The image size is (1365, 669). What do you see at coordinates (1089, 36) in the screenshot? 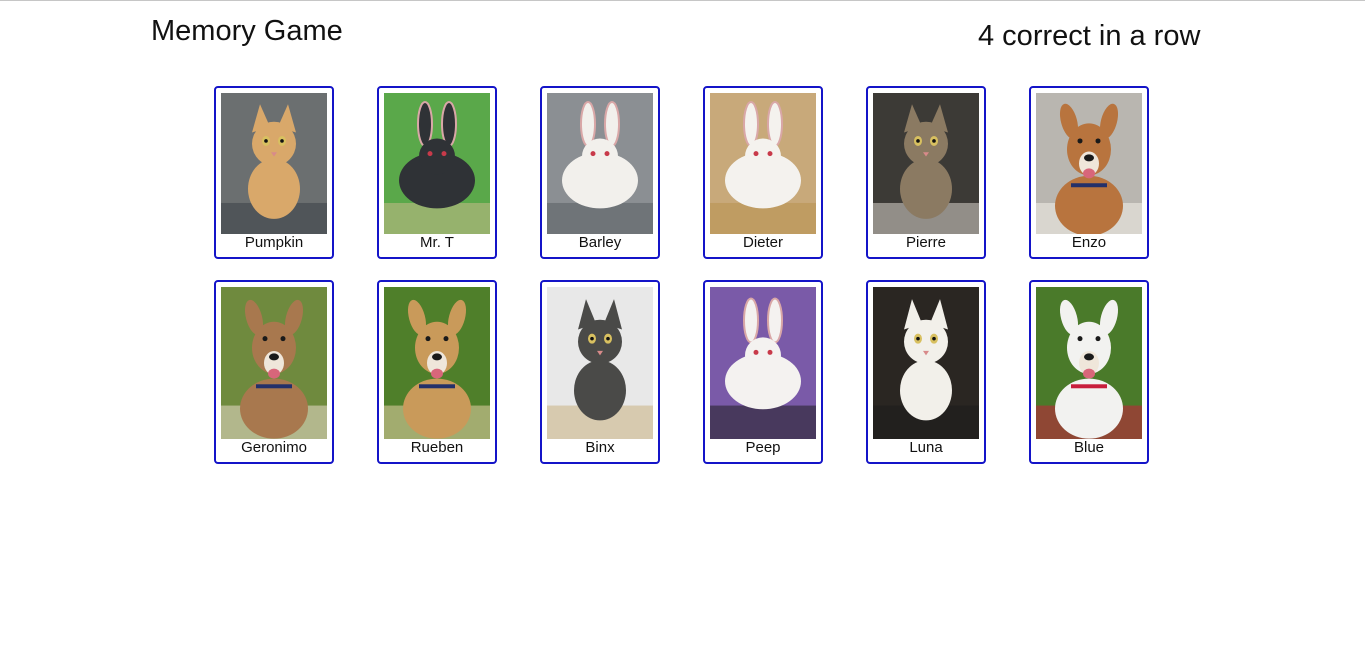
I see `streak-counter: 4 correct in a row` at bounding box center [1089, 36].